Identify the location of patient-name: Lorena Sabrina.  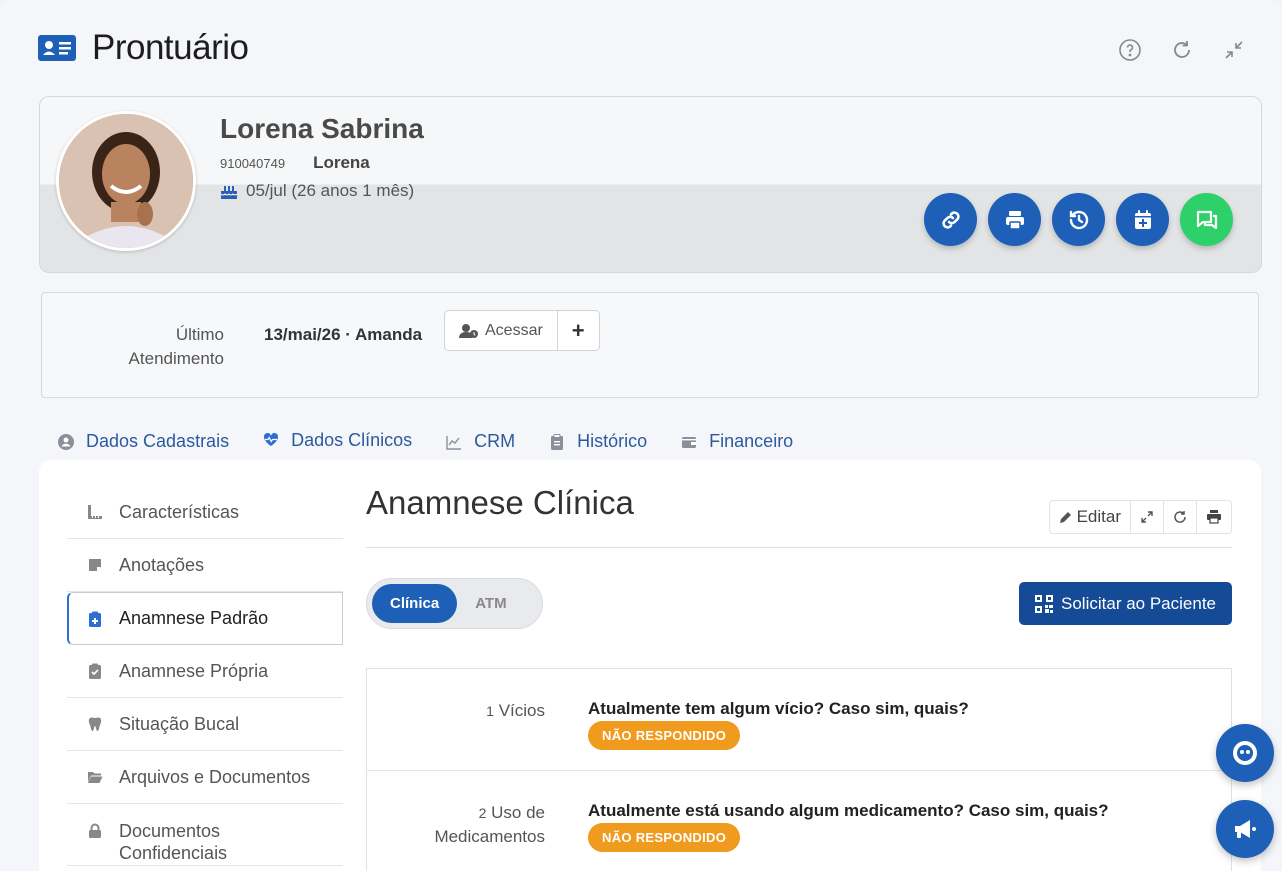
(322, 128).